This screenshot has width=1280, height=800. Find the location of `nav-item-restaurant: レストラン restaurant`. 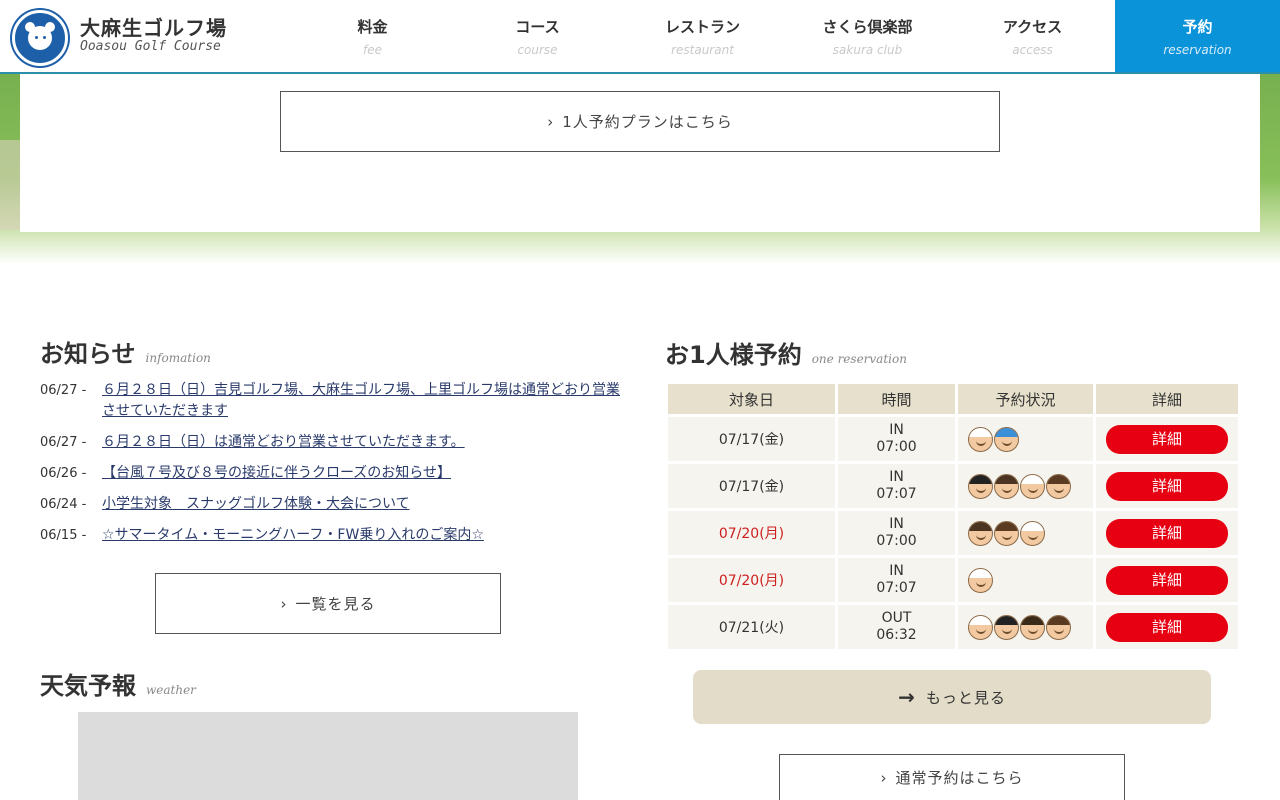

nav-item-restaurant: レストラン restaurant is located at coordinates (702, 36).